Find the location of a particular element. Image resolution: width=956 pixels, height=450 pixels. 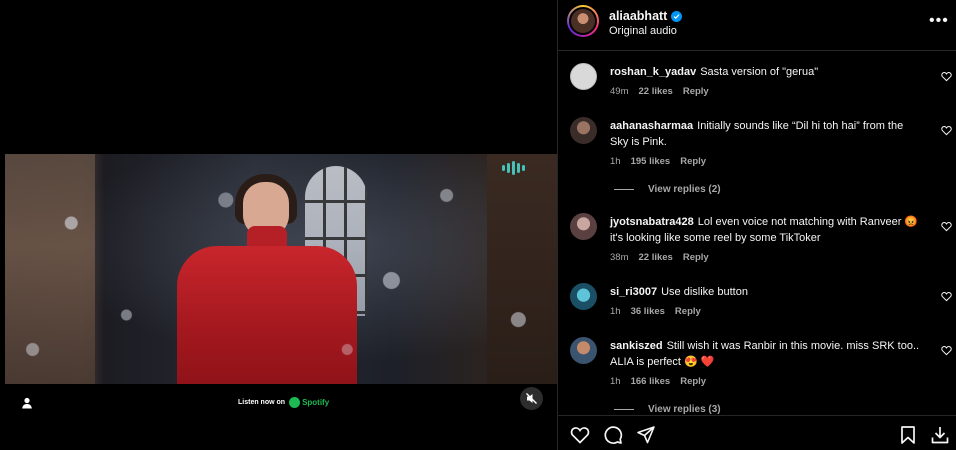

comment-meta: 38m 22 likes Reply is located at coordinates (659, 257).